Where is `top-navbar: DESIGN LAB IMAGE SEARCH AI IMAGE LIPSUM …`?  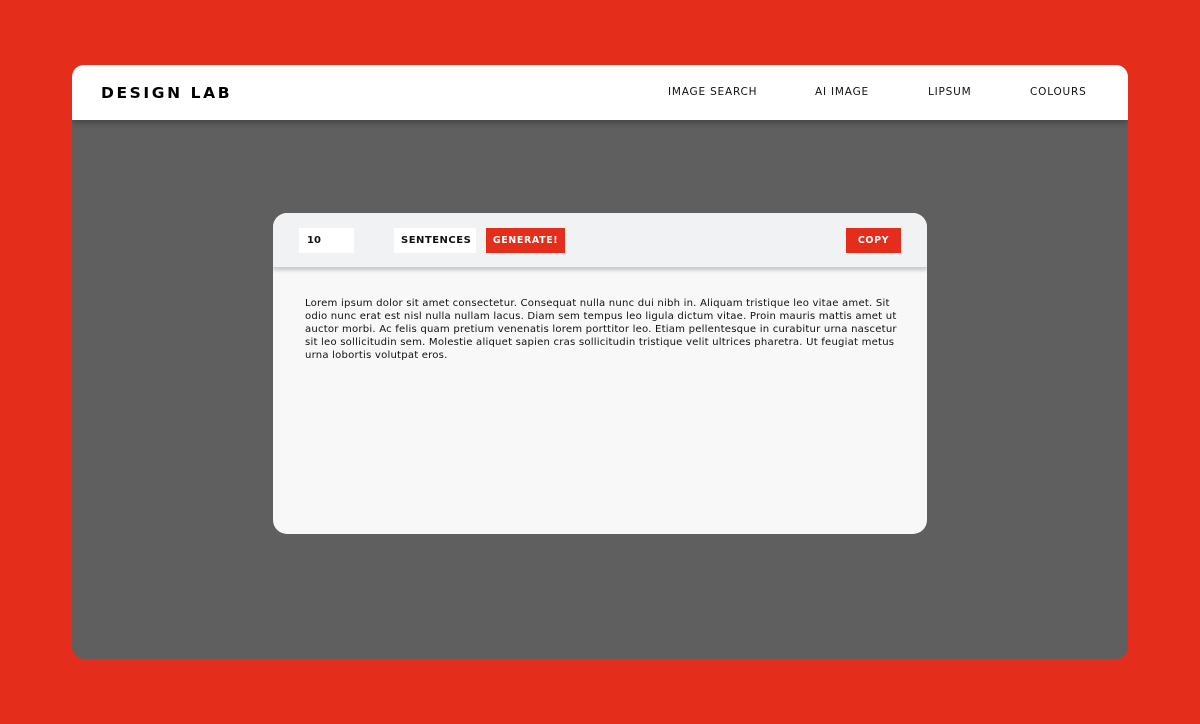
top-navbar: DESIGN LAB IMAGE SEARCH AI IMAGE LIPSUM … is located at coordinates (600, 92).